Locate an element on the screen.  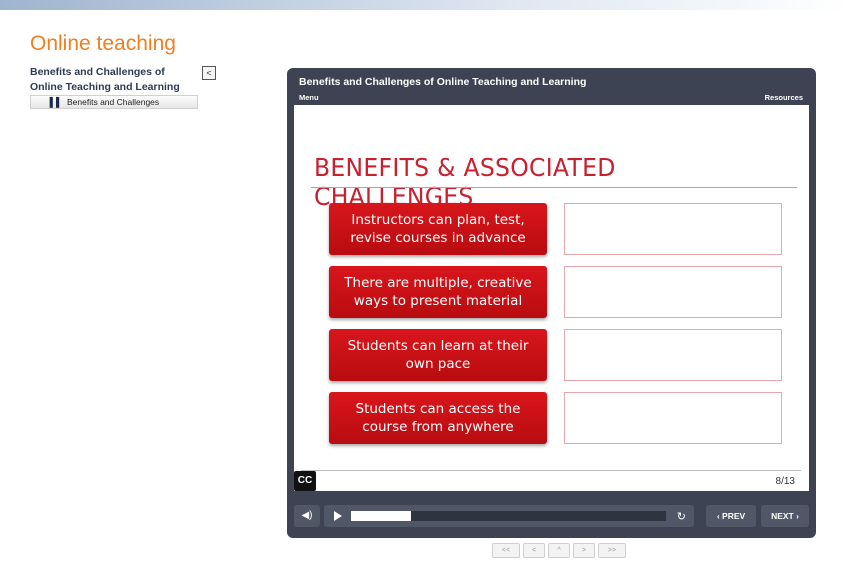
page-title: Online teaching is located at coordinates (103, 43).